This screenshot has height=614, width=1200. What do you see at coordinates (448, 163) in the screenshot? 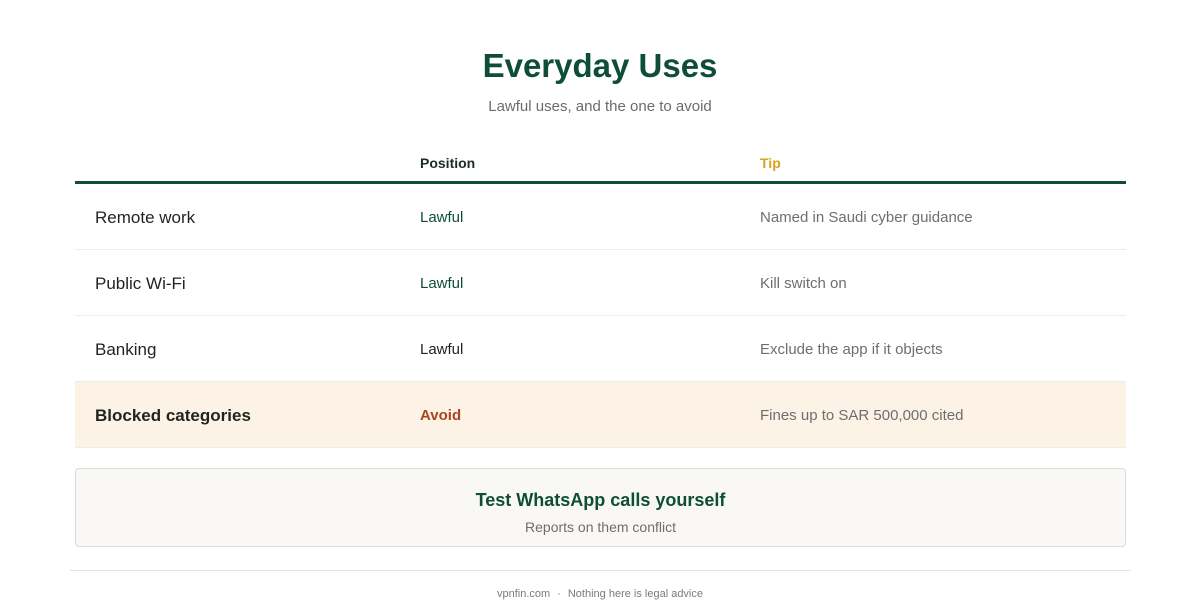
I see `column-header-position: Position` at bounding box center [448, 163].